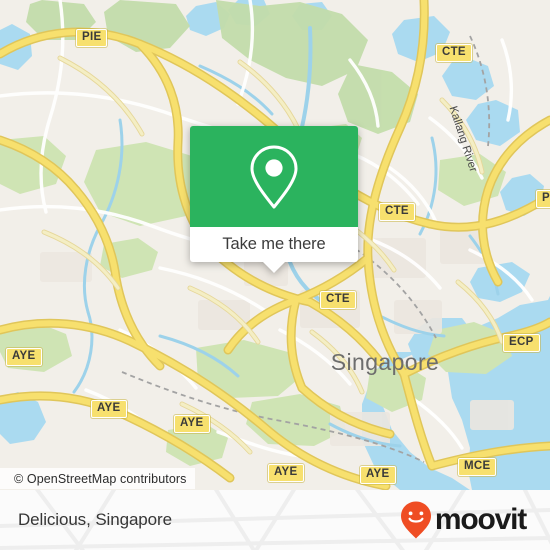 The image size is (550, 550). What do you see at coordinates (477, 467) in the screenshot?
I see `highway-shield-mce: MCE` at bounding box center [477, 467].